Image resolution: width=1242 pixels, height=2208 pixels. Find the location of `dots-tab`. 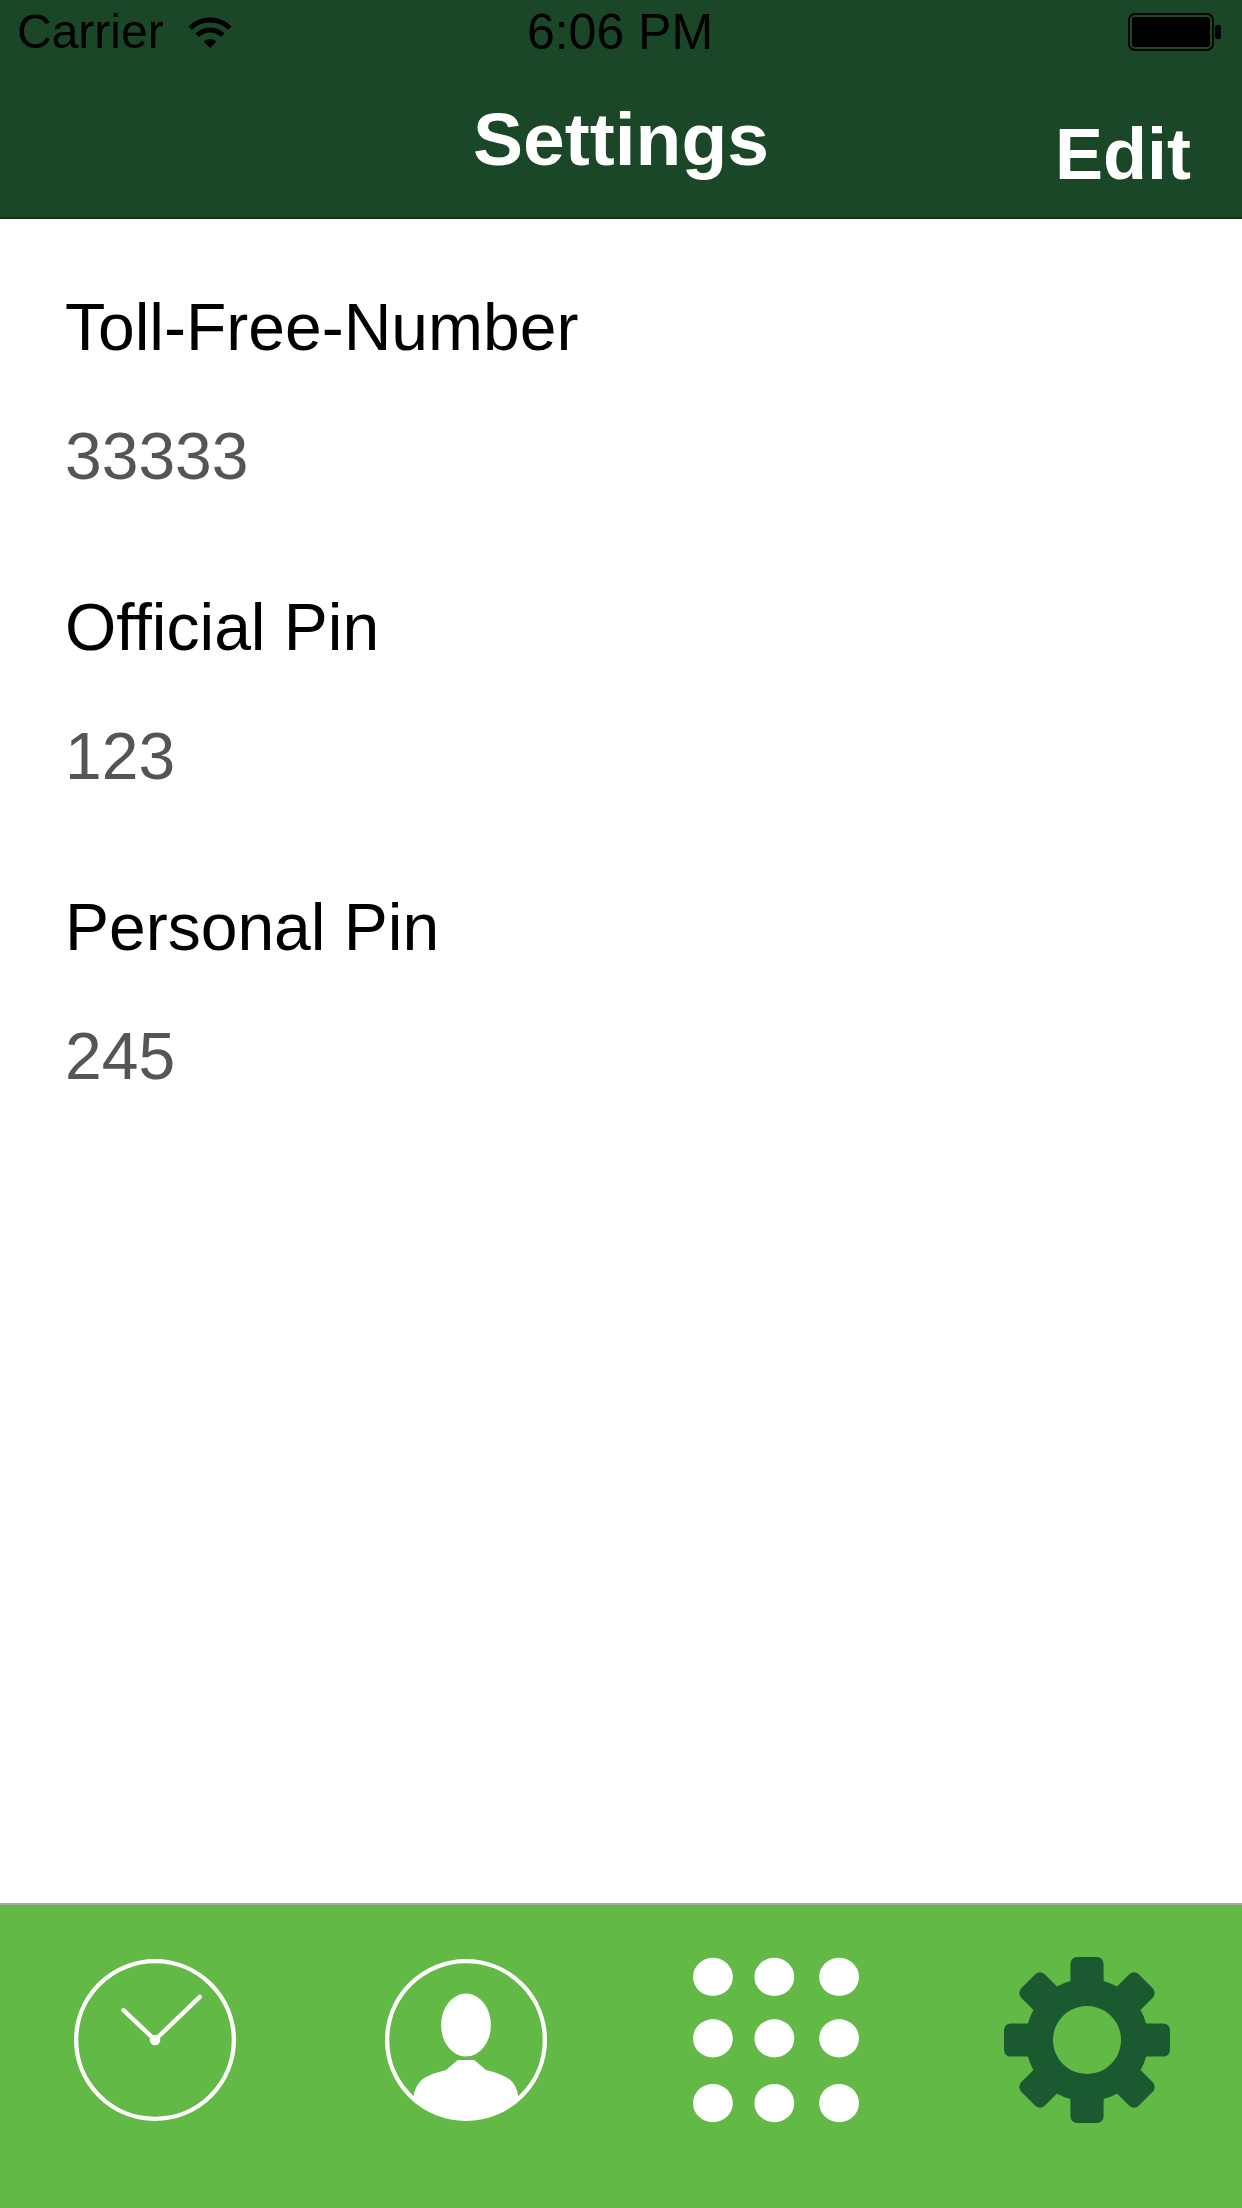

dots-tab is located at coordinates (776, 2040).